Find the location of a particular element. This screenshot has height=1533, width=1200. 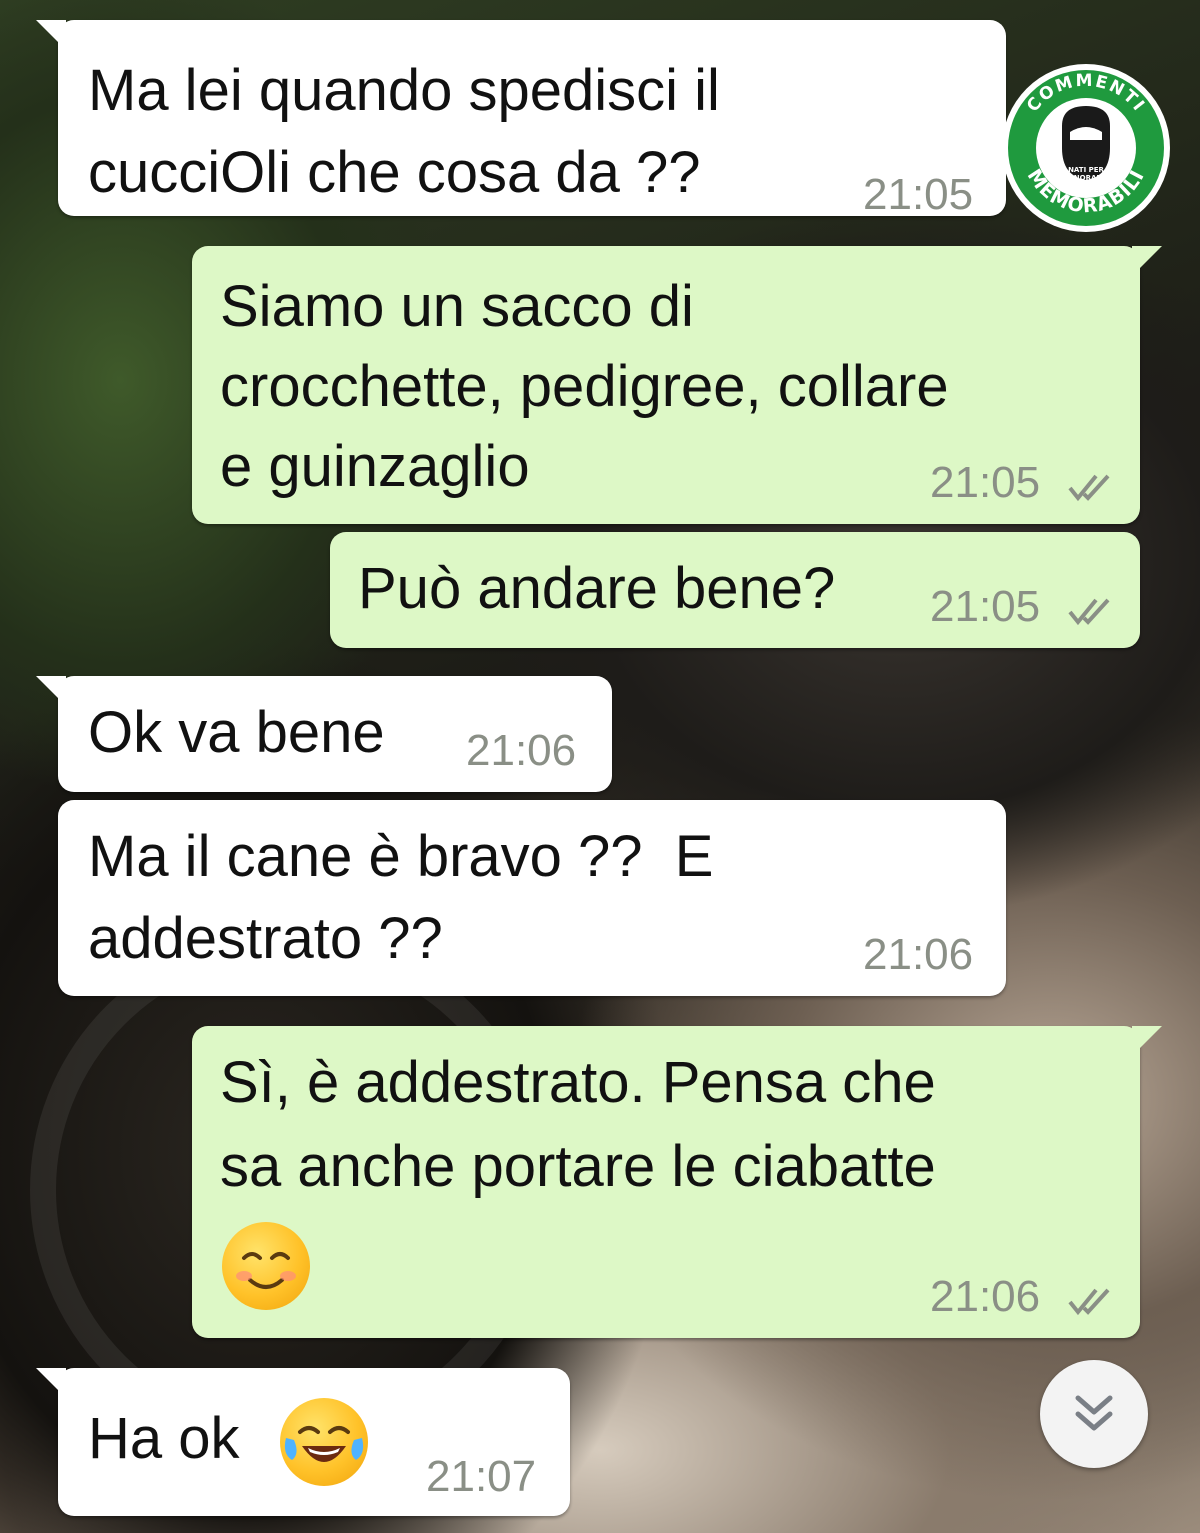

message-text-line: Può andare bene? is located at coordinates (597, 588).